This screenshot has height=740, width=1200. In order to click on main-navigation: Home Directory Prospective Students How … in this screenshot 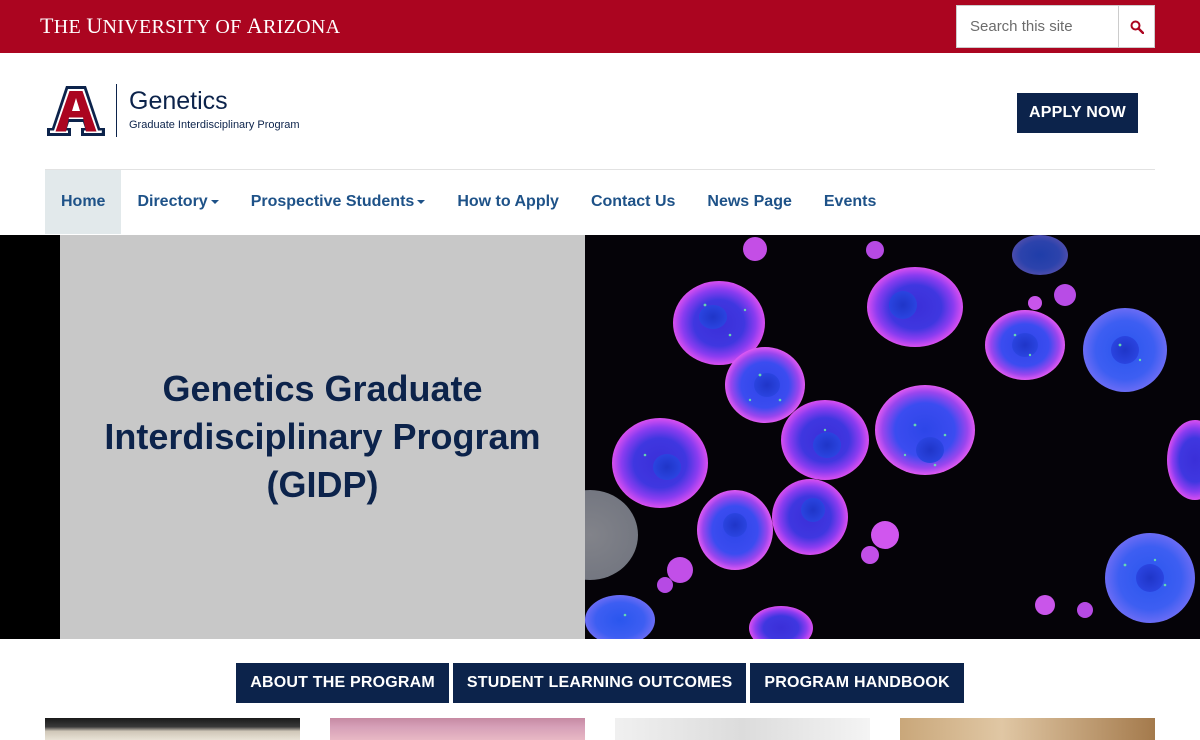, I will do `click(600, 202)`.